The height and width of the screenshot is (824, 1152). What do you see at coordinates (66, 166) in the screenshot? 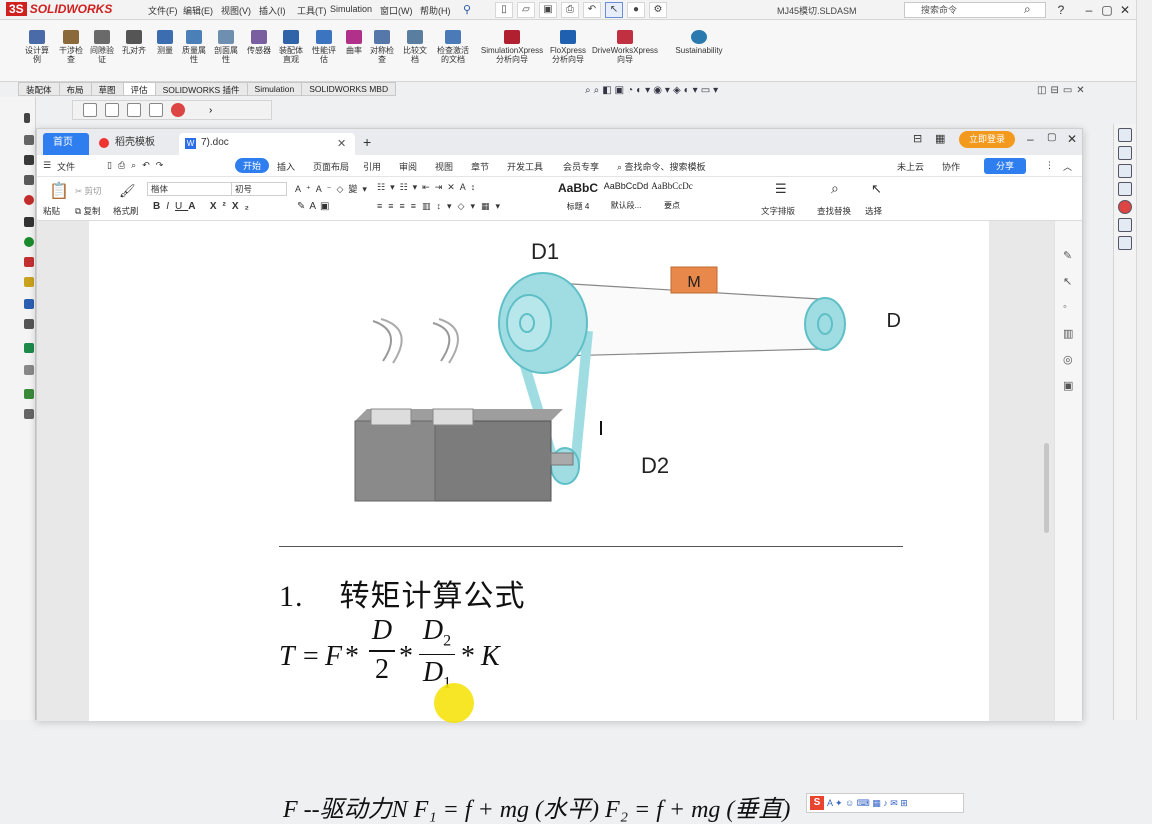
I see `menu-file: 文件` at bounding box center [66, 166].